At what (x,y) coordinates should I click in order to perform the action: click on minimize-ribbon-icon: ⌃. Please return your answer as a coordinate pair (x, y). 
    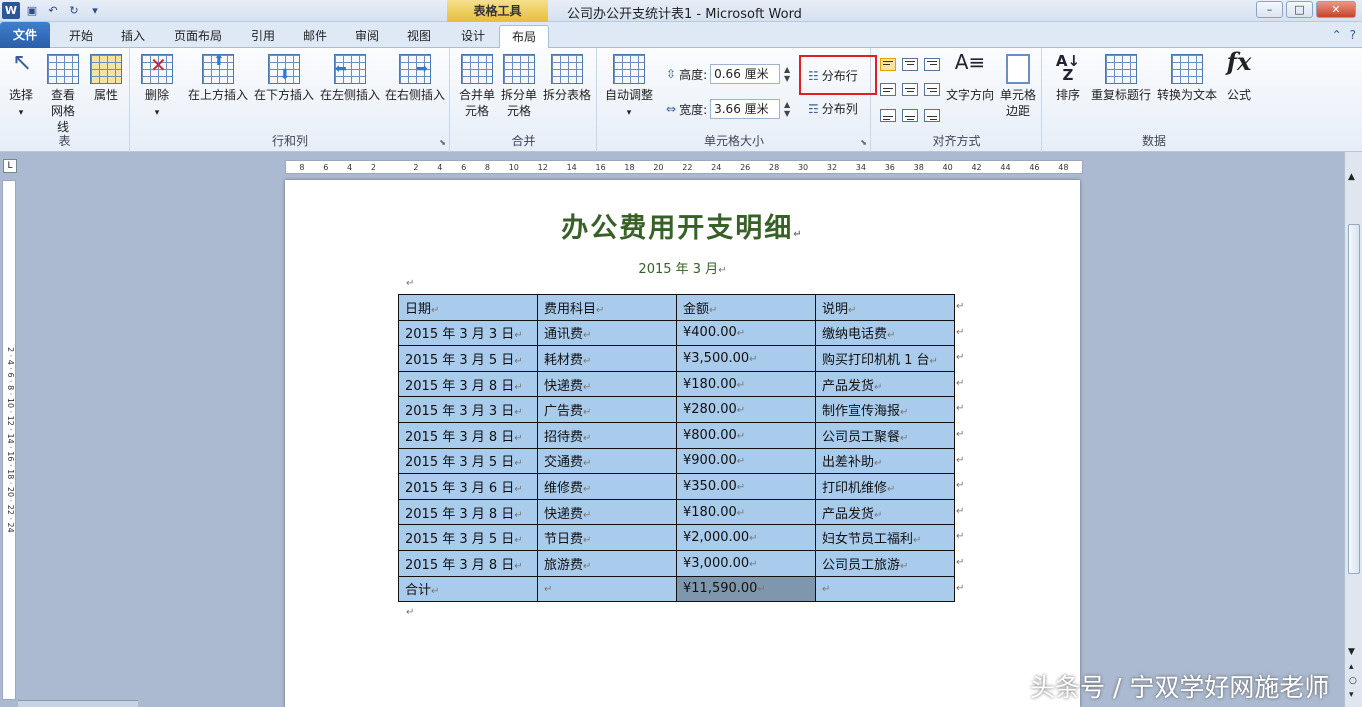
    Looking at the image, I should click on (1337, 35).